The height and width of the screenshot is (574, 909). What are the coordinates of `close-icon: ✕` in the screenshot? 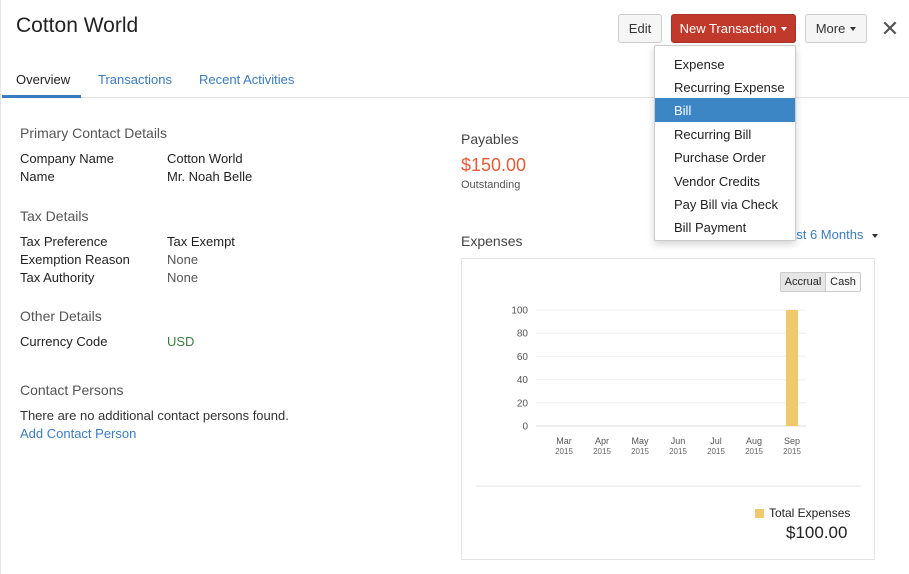 It's located at (890, 29).